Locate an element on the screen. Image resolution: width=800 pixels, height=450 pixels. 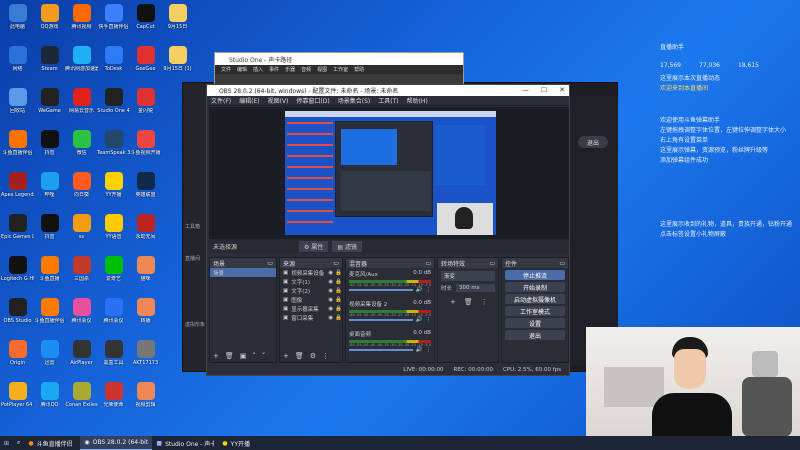
obs-menu-item: 工具(T) is located at coordinates (388, 100).